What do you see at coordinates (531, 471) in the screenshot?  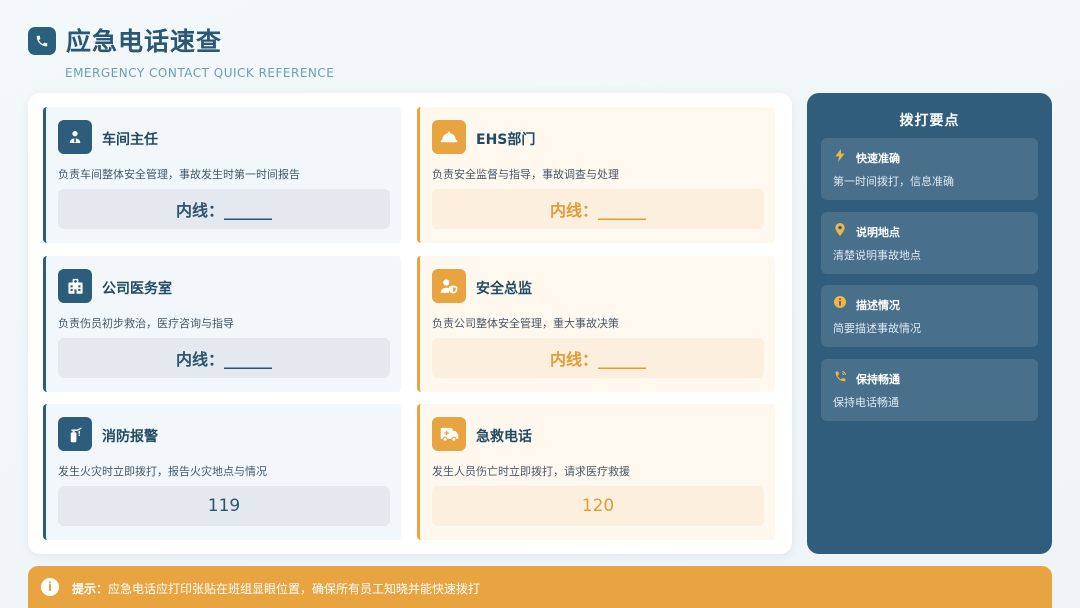 I see `card-desc: 发生人员伤亡时立即拨打，请求医疗救援` at bounding box center [531, 471].